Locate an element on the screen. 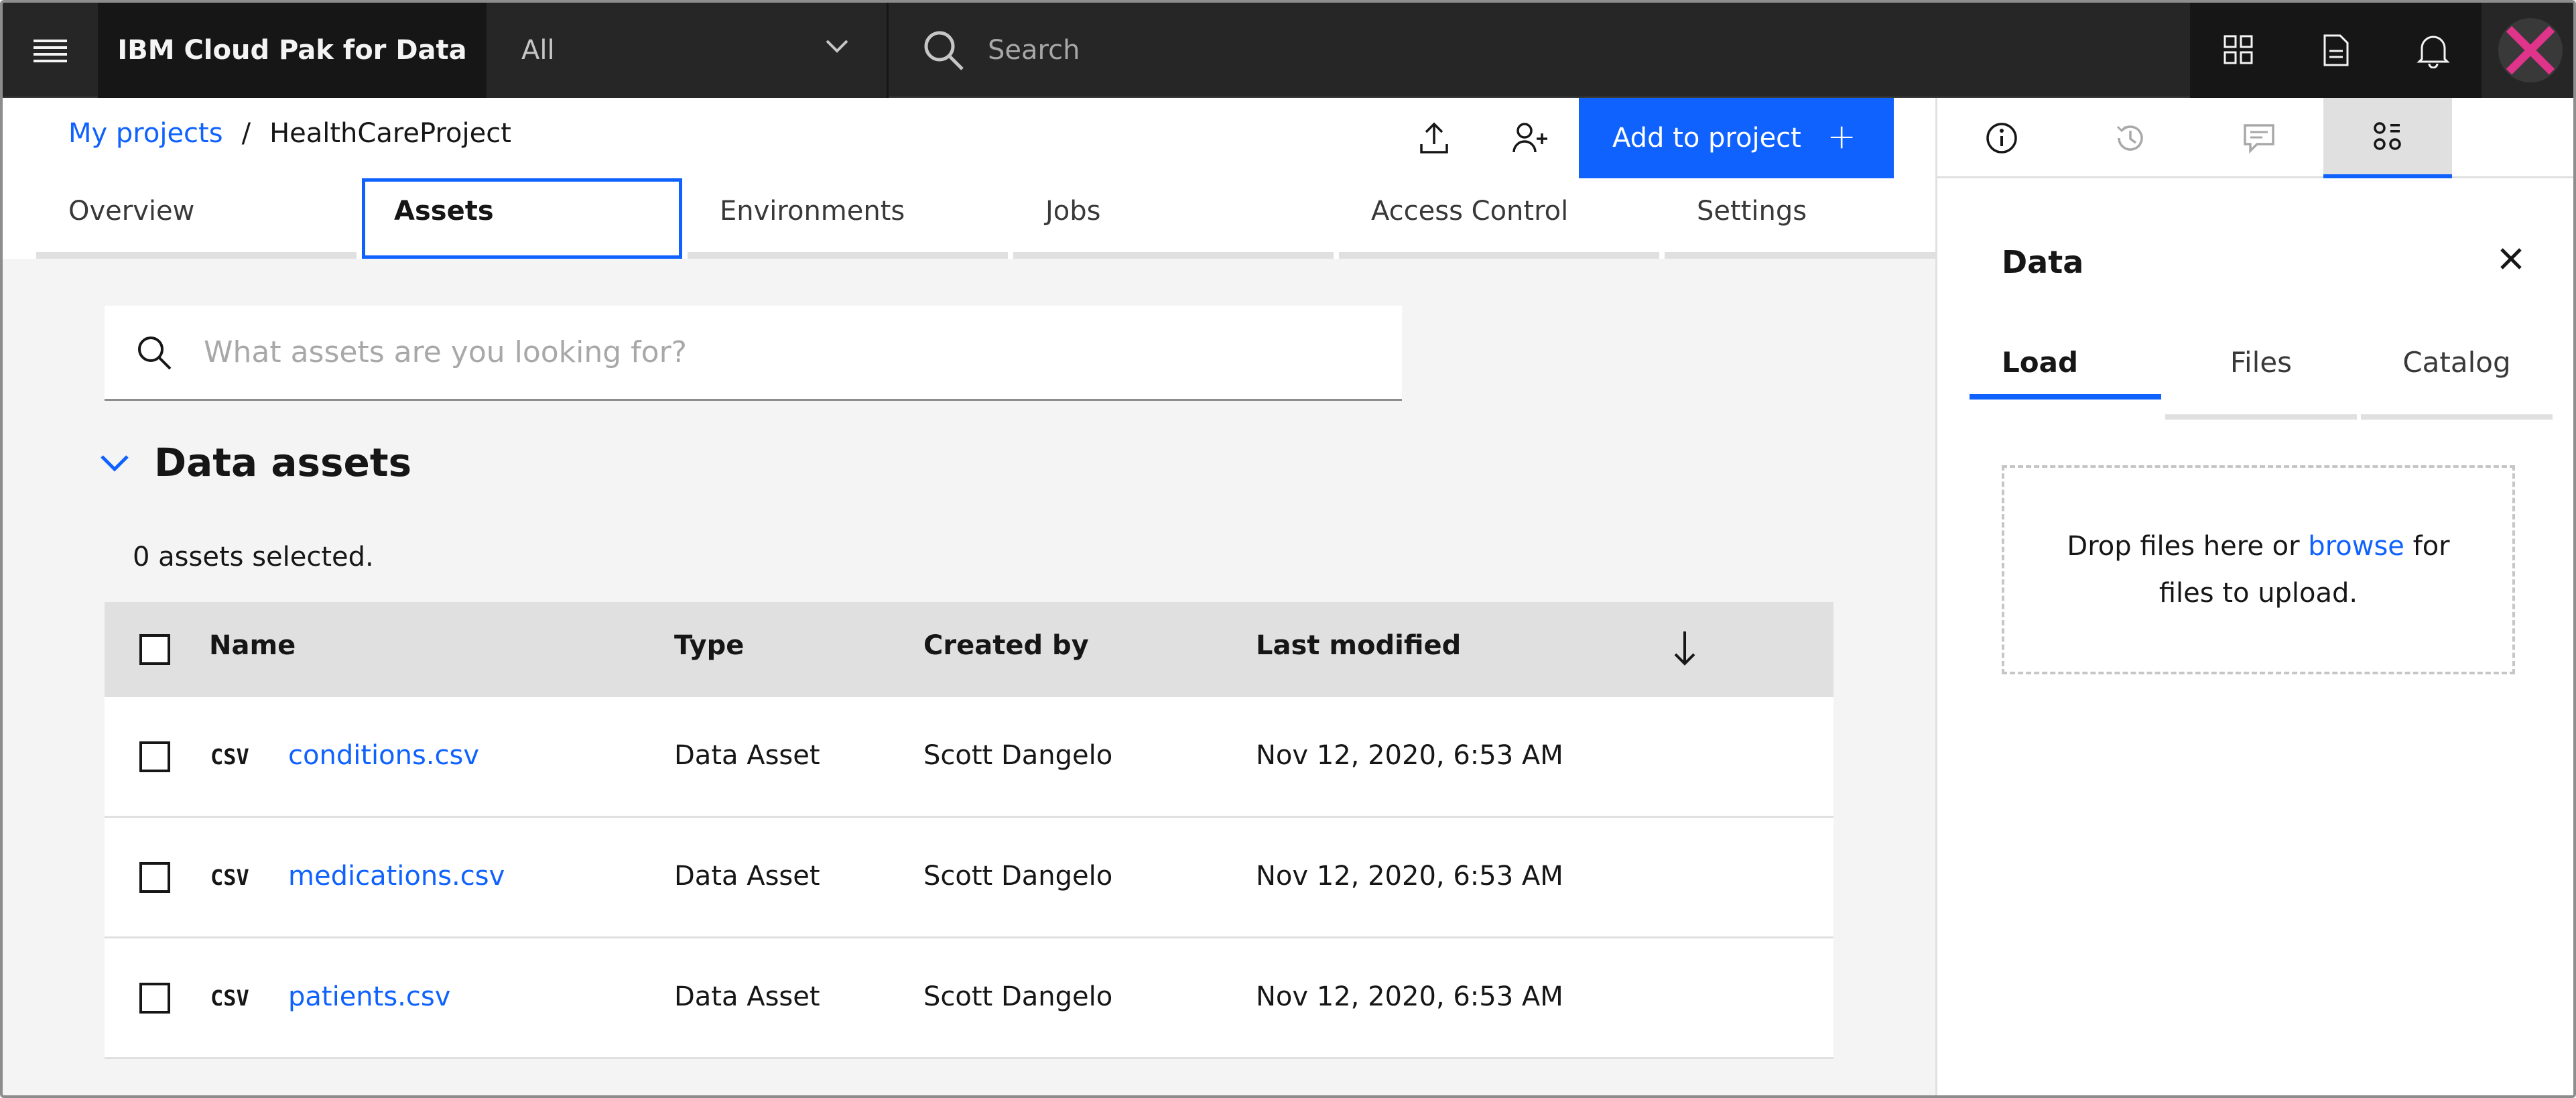 This screenshot has height=1098, width=2576. add-user-icon is located at coordinates (1529, 138).